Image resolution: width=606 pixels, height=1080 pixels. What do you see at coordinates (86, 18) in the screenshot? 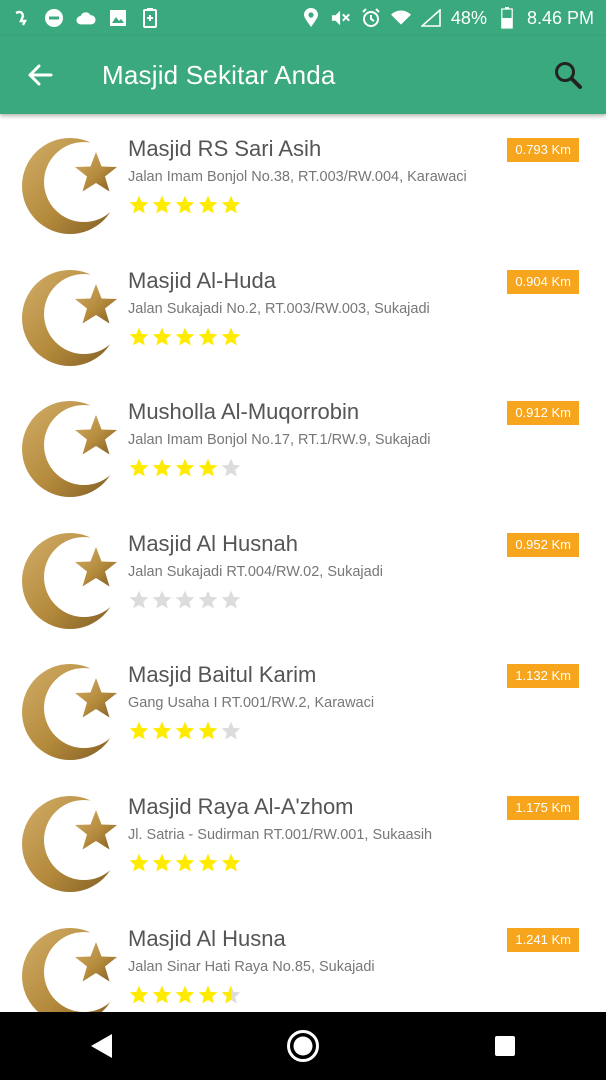
I see `status-left-icons` at bounding box center [86, 18].